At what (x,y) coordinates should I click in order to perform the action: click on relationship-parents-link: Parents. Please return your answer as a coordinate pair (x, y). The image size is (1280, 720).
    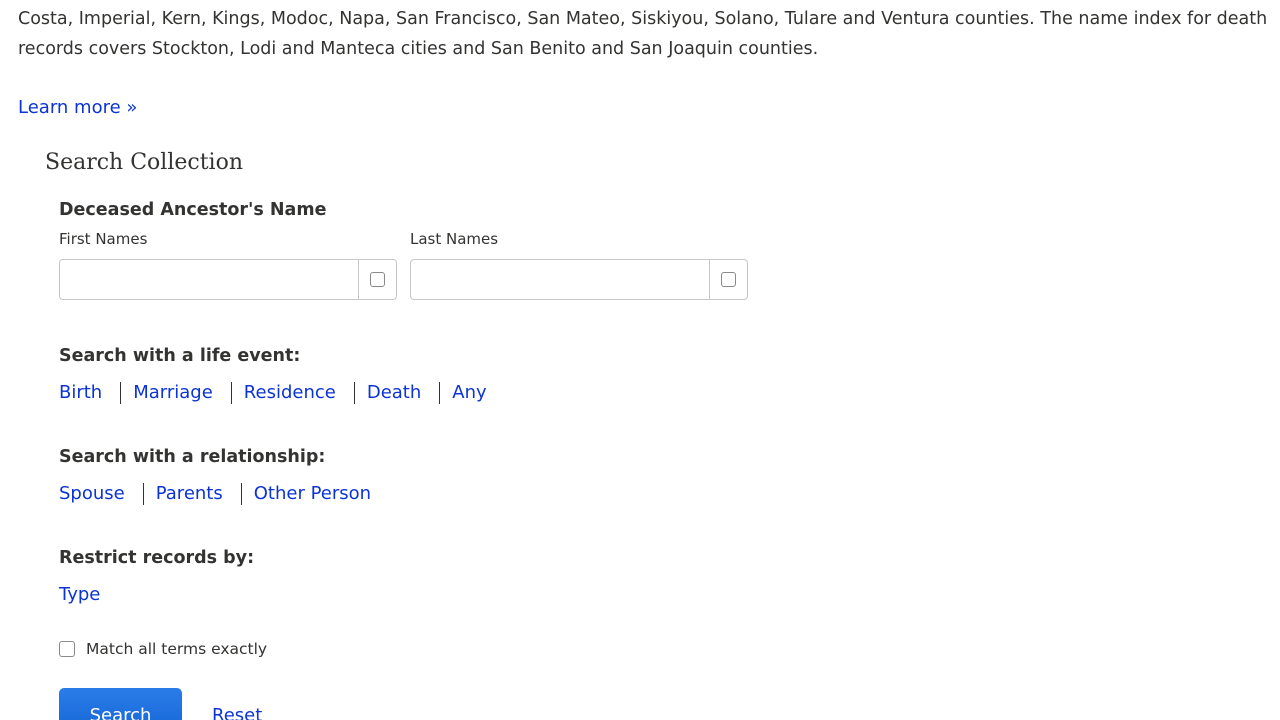
    Looking at the image, I should click on (189, 494).